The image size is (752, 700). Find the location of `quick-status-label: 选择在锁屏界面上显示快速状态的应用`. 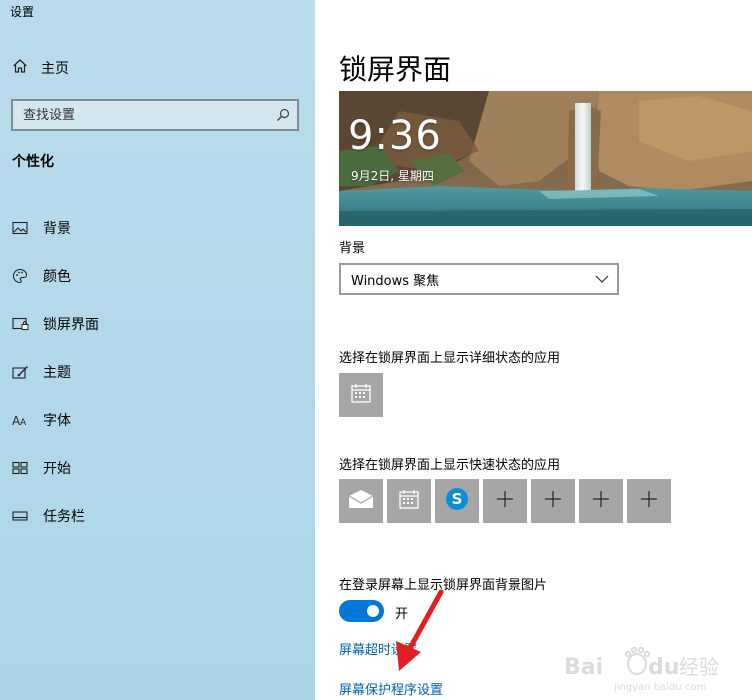

quick-status-label: 选择在锁屏界面上显示快速状态的应用 is located at coordinates (450, 465).